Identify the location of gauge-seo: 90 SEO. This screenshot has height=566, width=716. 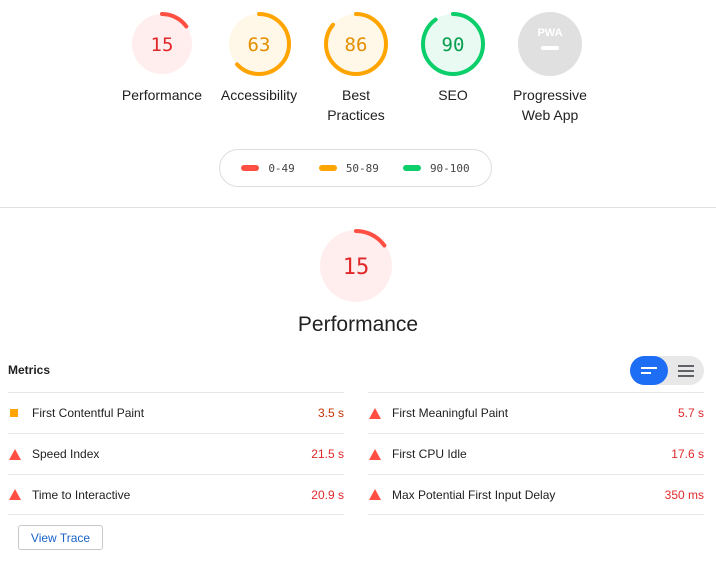
(453, 58).